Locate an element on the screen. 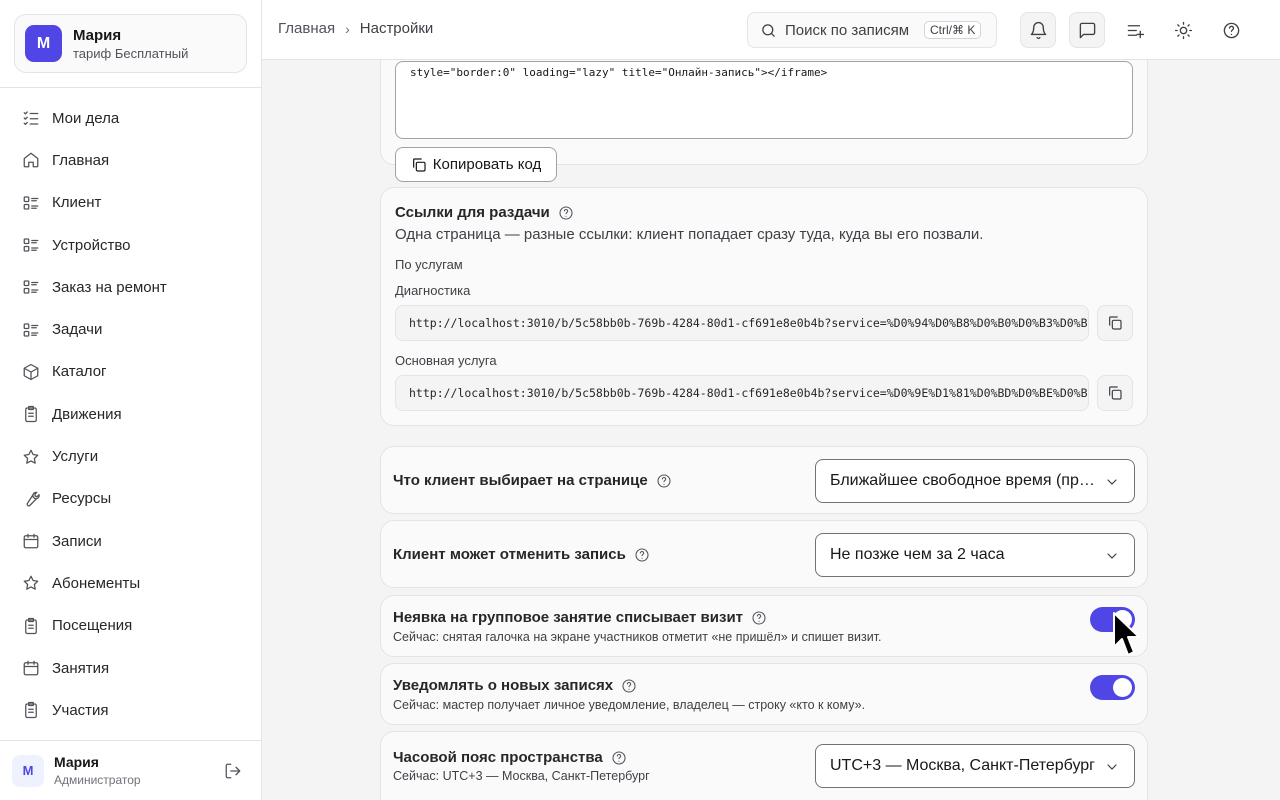 This screenshot has height=800, width=1280. timezone-hint: Сейчас: UTC+3 — Москва, Санкт-Петербург is located at coordinates (521, 776).